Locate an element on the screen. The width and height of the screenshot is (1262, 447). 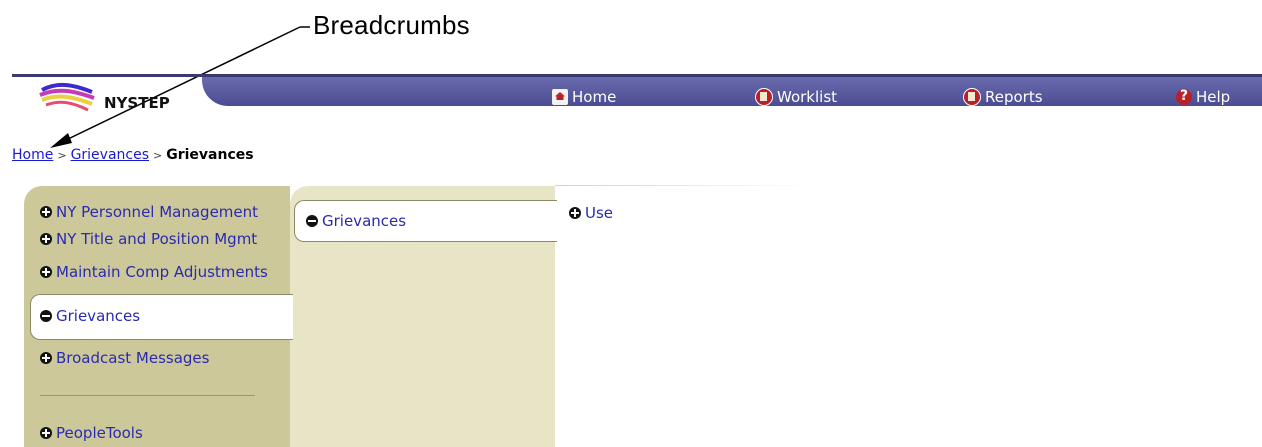
menu-item-ny-personnel-management: NY Personnel Management is located at coordinates (149, 212).